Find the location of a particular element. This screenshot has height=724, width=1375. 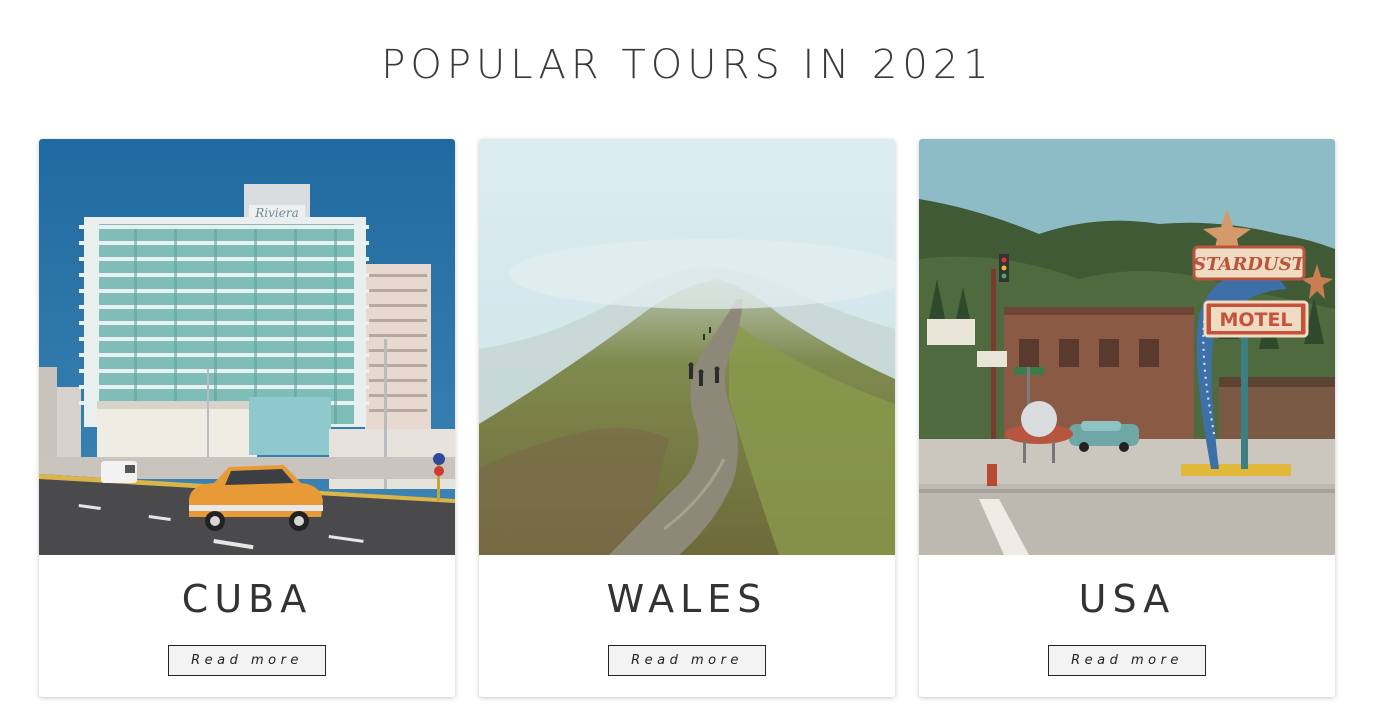

tour-title-usa: USA is located at coordinates (1127, 599).